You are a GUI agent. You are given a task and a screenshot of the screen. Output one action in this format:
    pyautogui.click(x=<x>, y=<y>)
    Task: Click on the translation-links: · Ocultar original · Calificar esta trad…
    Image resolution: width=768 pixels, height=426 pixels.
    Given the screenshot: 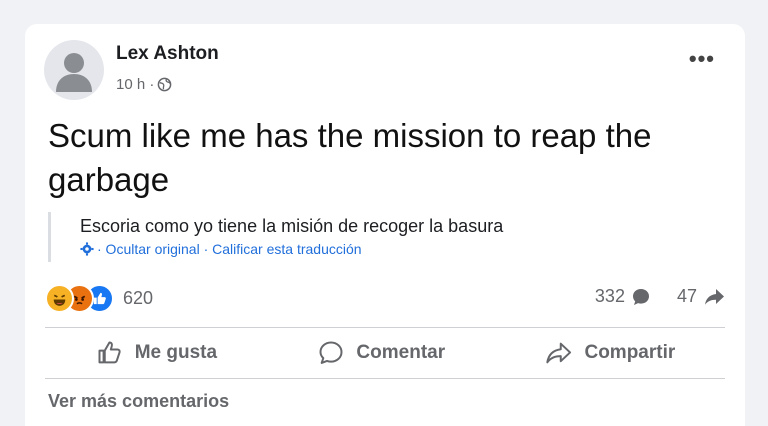 What is the action you would take?
    pyautogui.click(x=291, y=249)
    